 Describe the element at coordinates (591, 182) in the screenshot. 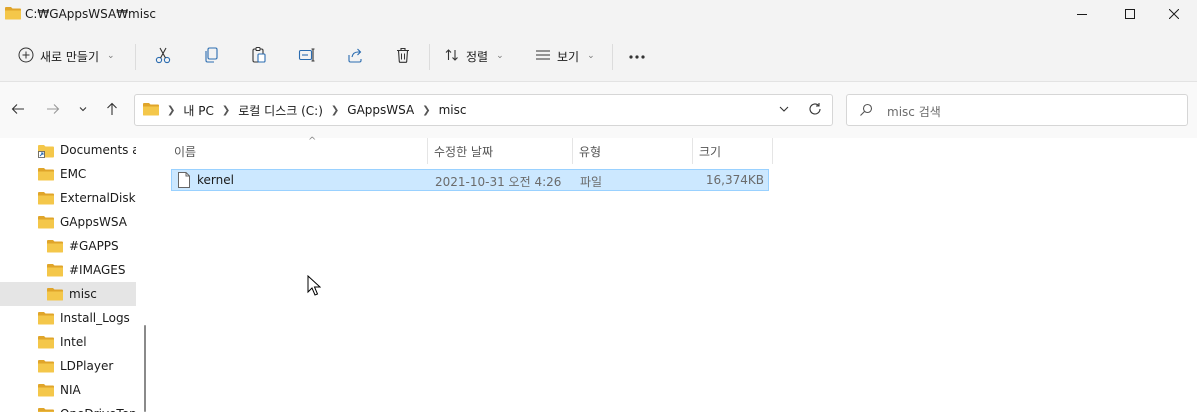

I see `file-type: 파일` at that location.